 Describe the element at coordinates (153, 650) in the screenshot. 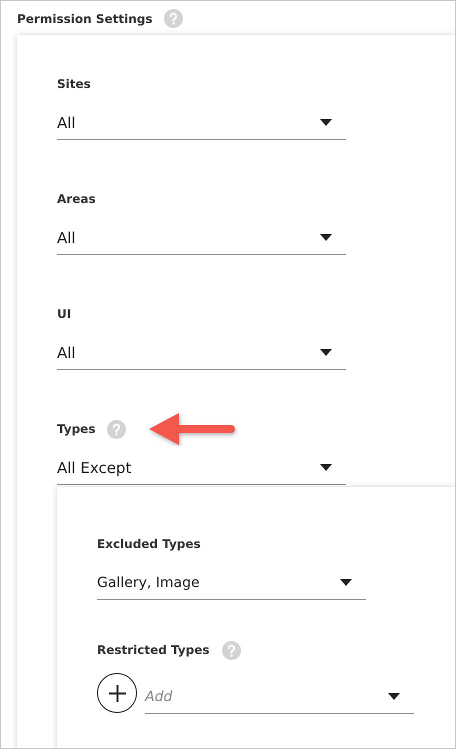

I see `field-label: Restricted Types` at that location.